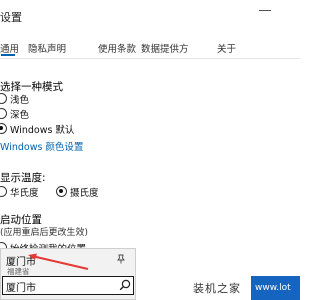 The image size is (320, 300). What do you see at coordinates (117, 48) in the screenshot?
I see `tab-terms: 使用条款` at bounding box center [117, 48].